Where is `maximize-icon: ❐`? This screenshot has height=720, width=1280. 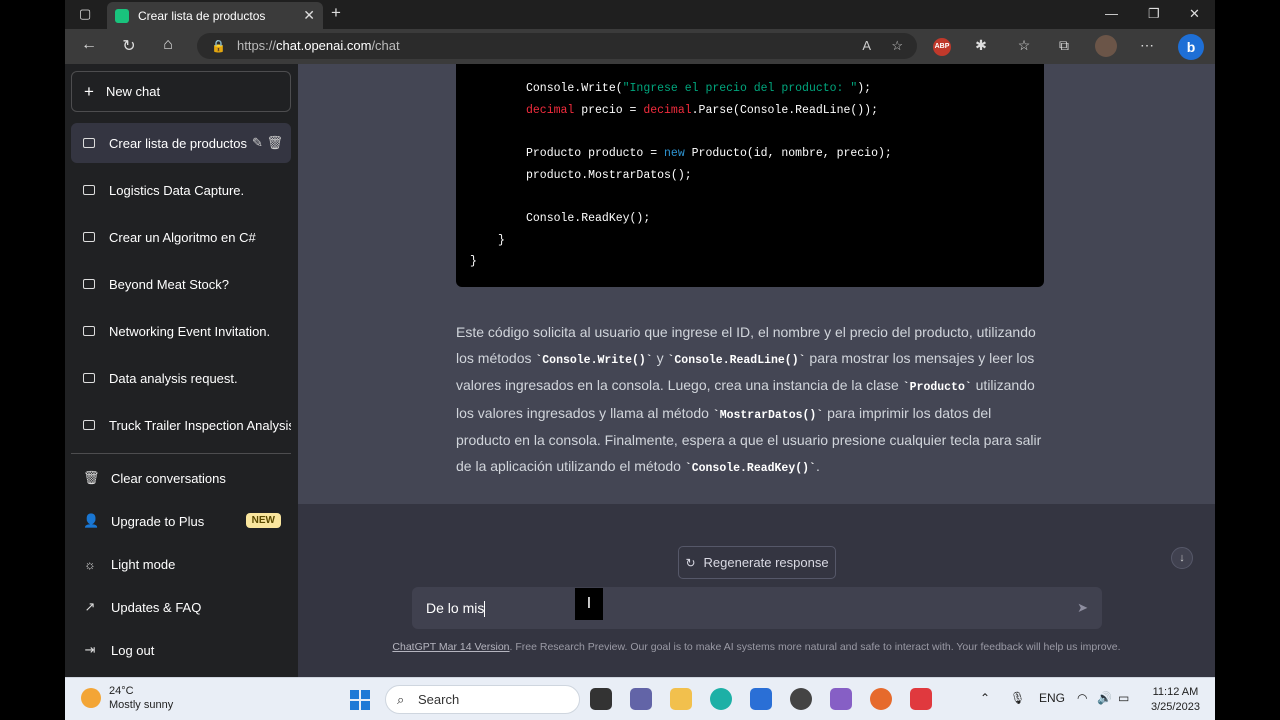
maximize-icon: ❐ is located at coordinates (1154, 14).